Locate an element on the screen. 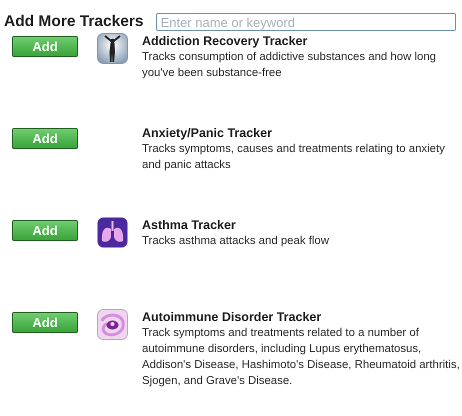 This screenshot has width=462, height=416. tracker-name: Anxiety/Panic Tracker is located at coordinates (207, 133).